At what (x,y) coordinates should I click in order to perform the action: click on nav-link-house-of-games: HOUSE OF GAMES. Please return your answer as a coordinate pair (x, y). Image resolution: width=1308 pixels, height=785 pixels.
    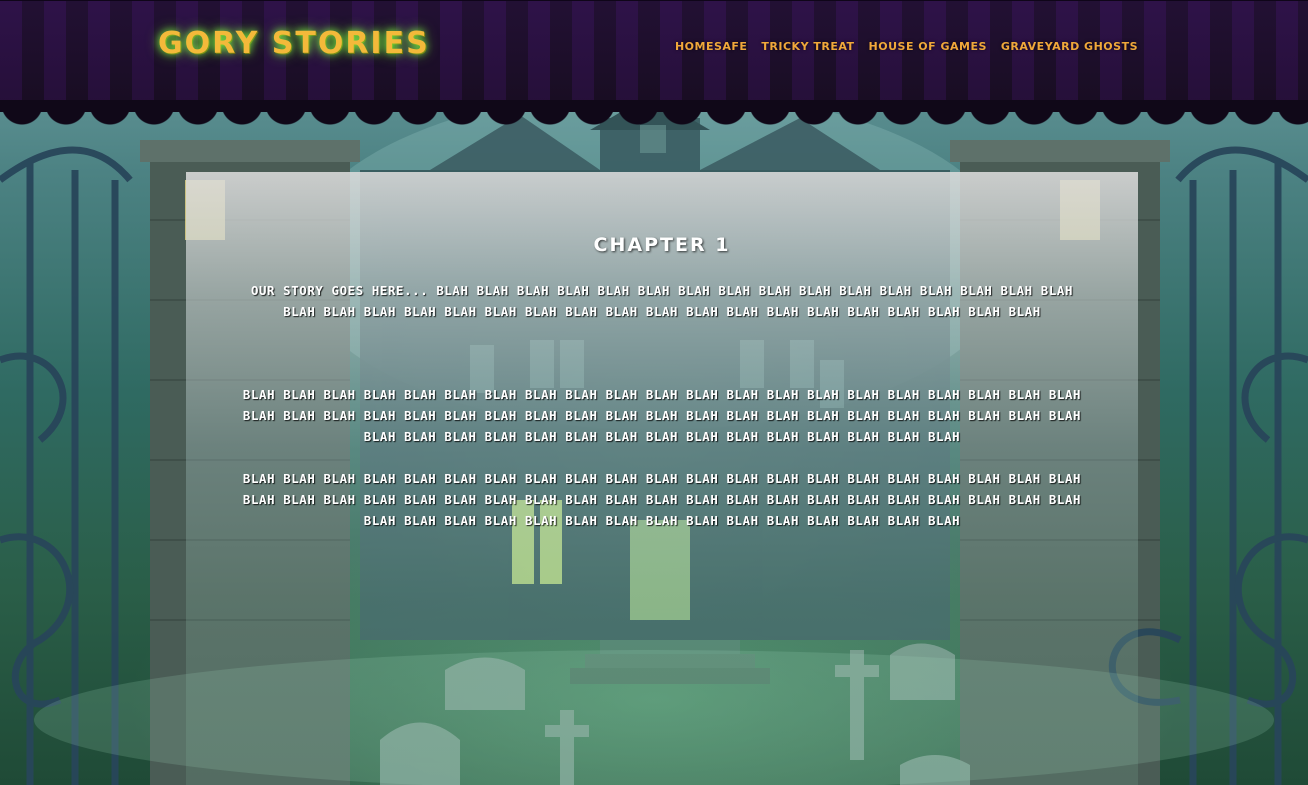
    Looking at the image, I should click on (928, 46).